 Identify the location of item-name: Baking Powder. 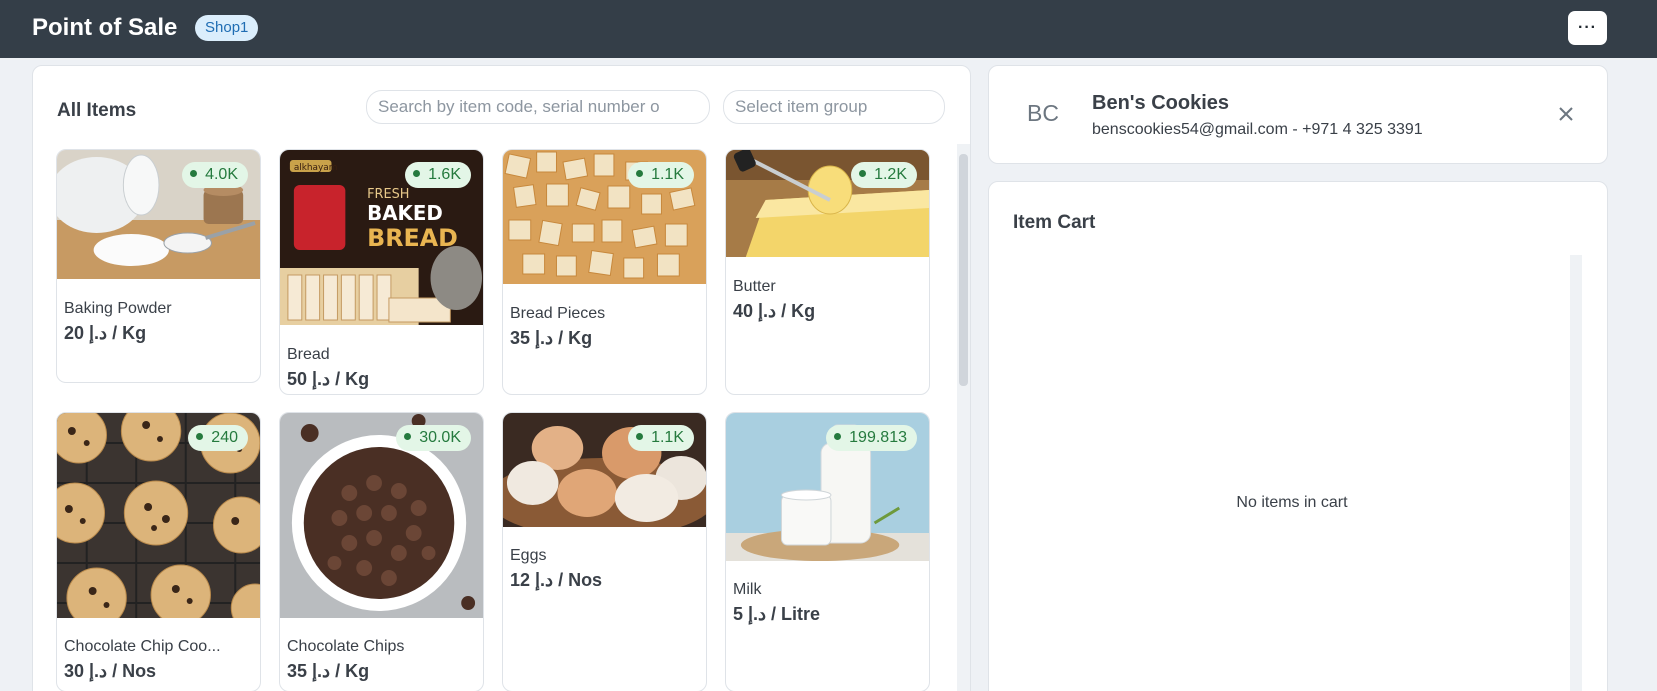
(118, 308).